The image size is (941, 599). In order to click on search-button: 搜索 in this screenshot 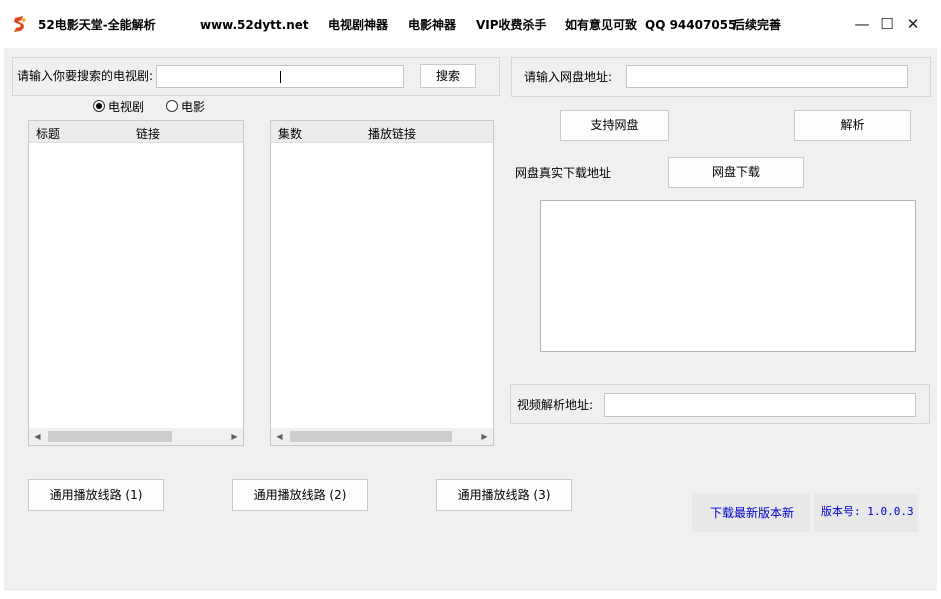, I will do `click(448, 76)`.